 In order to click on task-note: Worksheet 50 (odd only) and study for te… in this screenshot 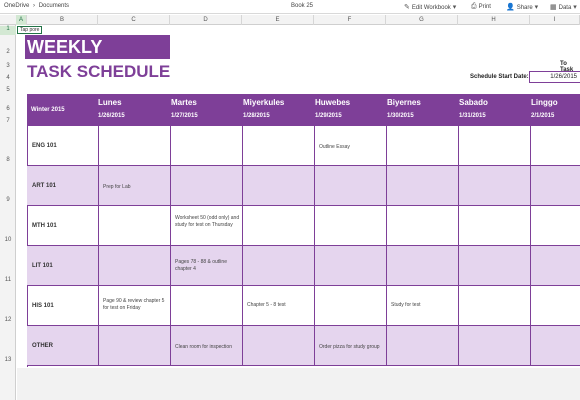, I will do `click(208, 222)`.